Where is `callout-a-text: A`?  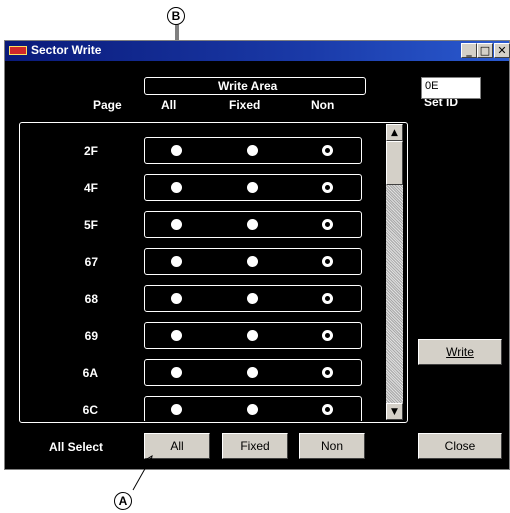
callout-a-text: A is located at coordinates (123, 501).